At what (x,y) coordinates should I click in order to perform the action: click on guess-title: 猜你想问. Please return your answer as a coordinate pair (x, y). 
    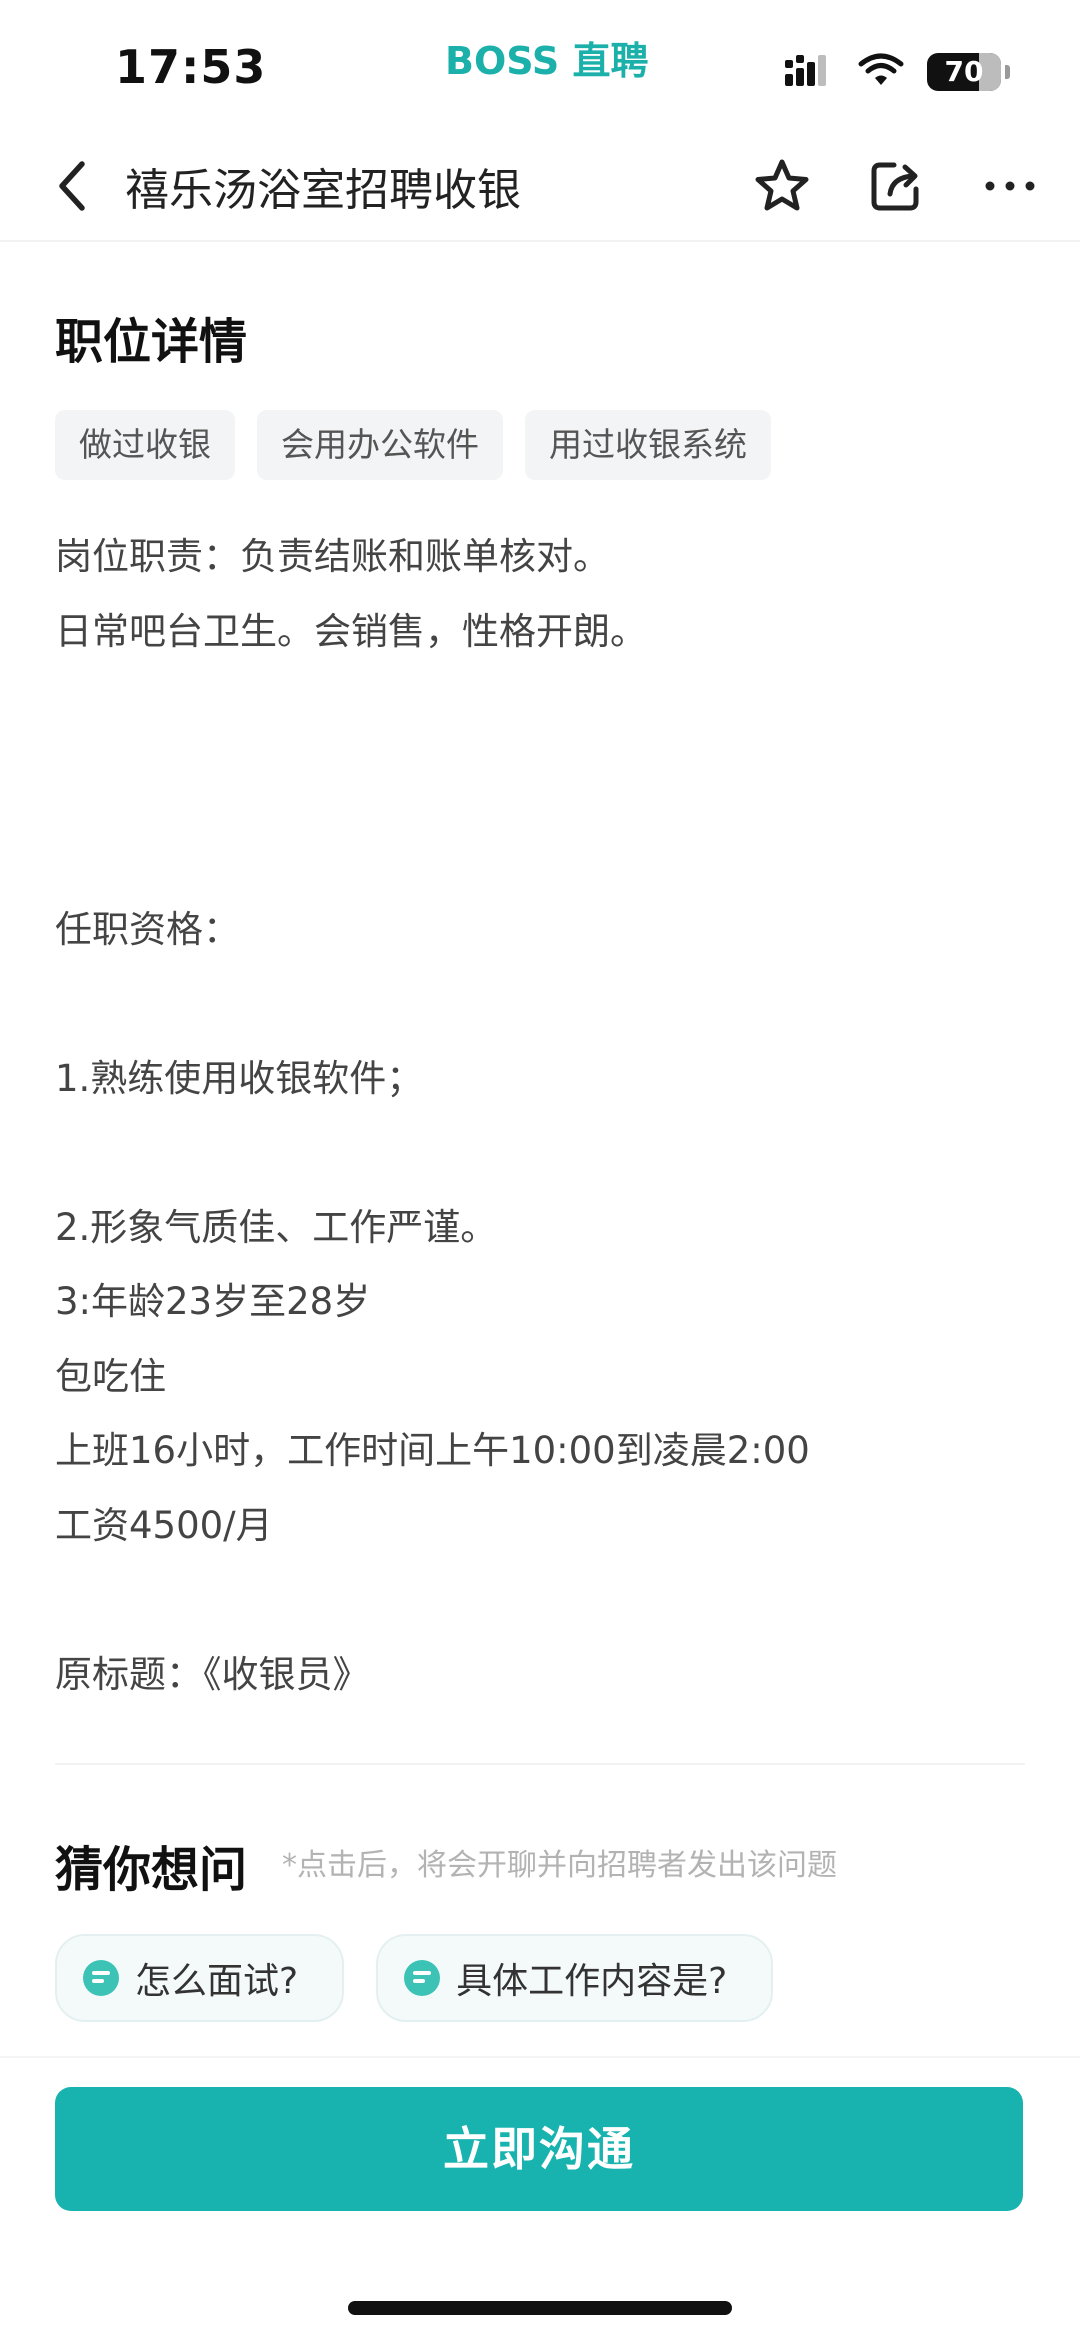
    Looking at the image, I should click on (151, 1870).